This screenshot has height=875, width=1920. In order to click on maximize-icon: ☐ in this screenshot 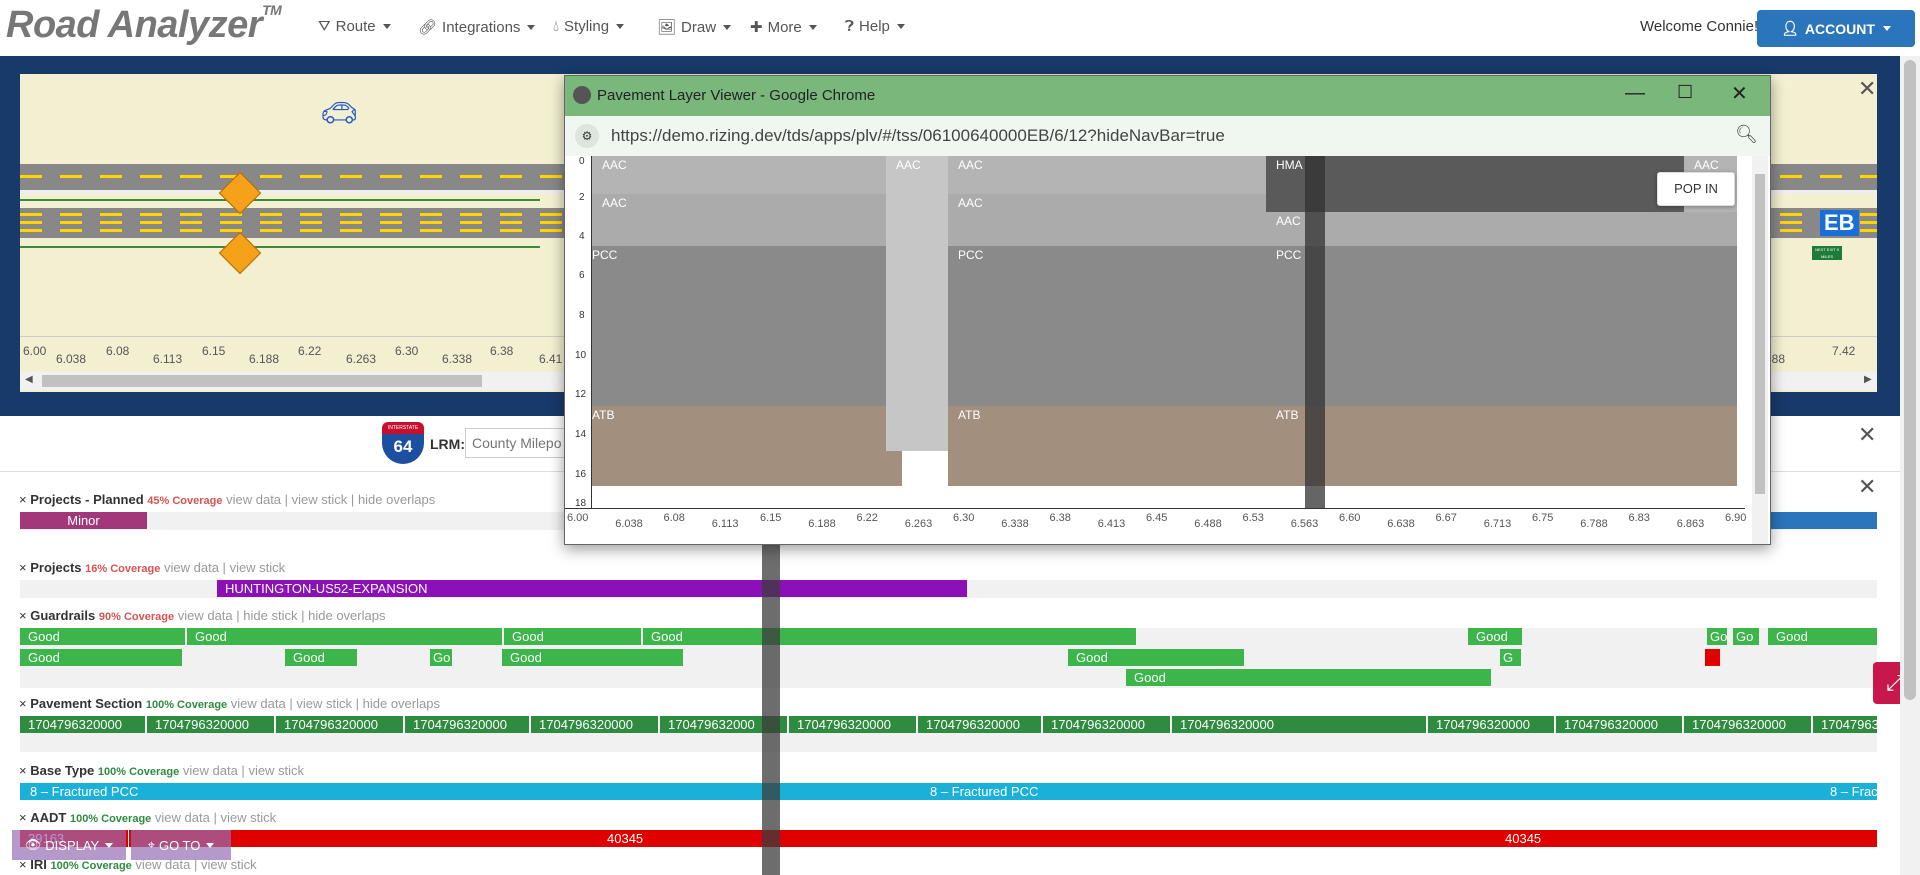, I will do `click(1685, 92)`.